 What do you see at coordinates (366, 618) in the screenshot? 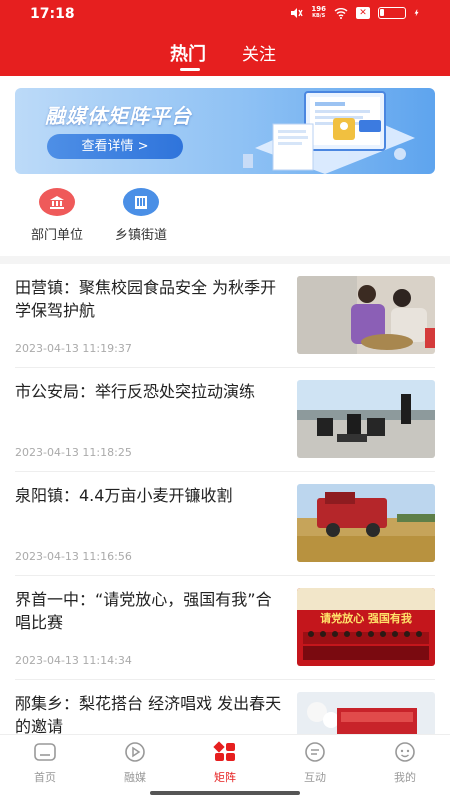
I see `chorus-banner-text: 请党放心 强国有我` at bounding box center [366, 618].